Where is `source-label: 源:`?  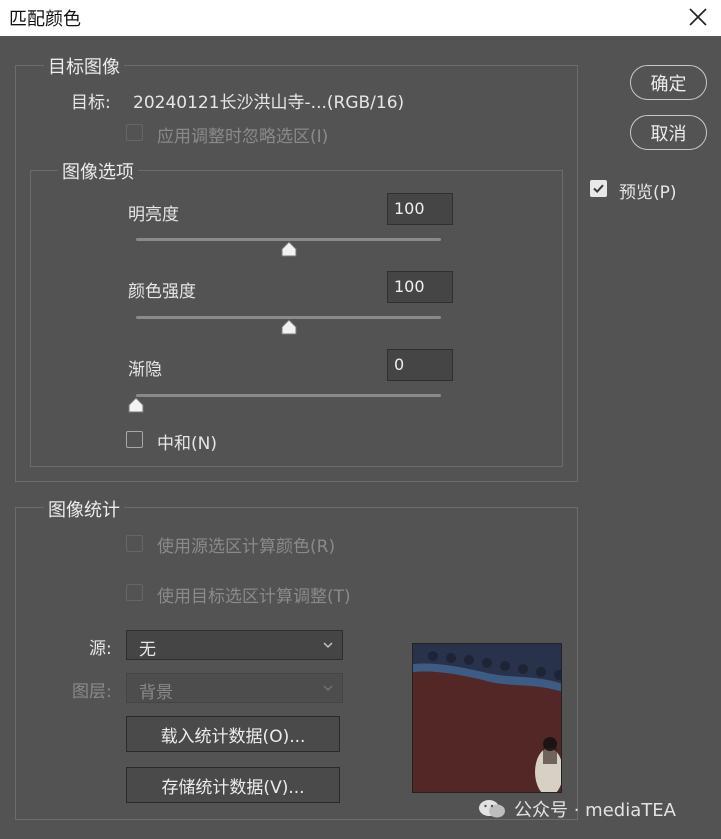
source-label: 源: is located at coordinates (100, 649).